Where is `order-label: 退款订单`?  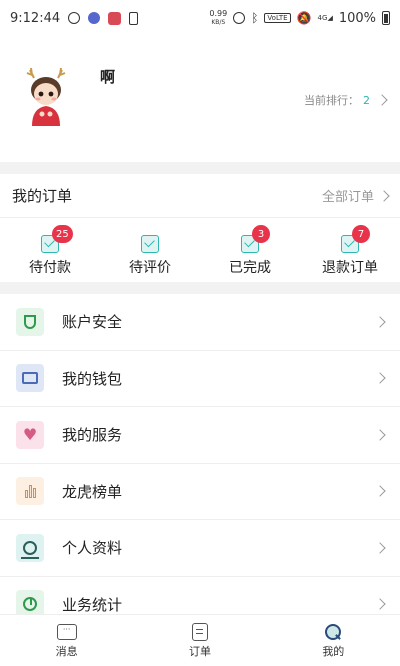
order-label: 退款订单 is located at coordinates (350, 268).